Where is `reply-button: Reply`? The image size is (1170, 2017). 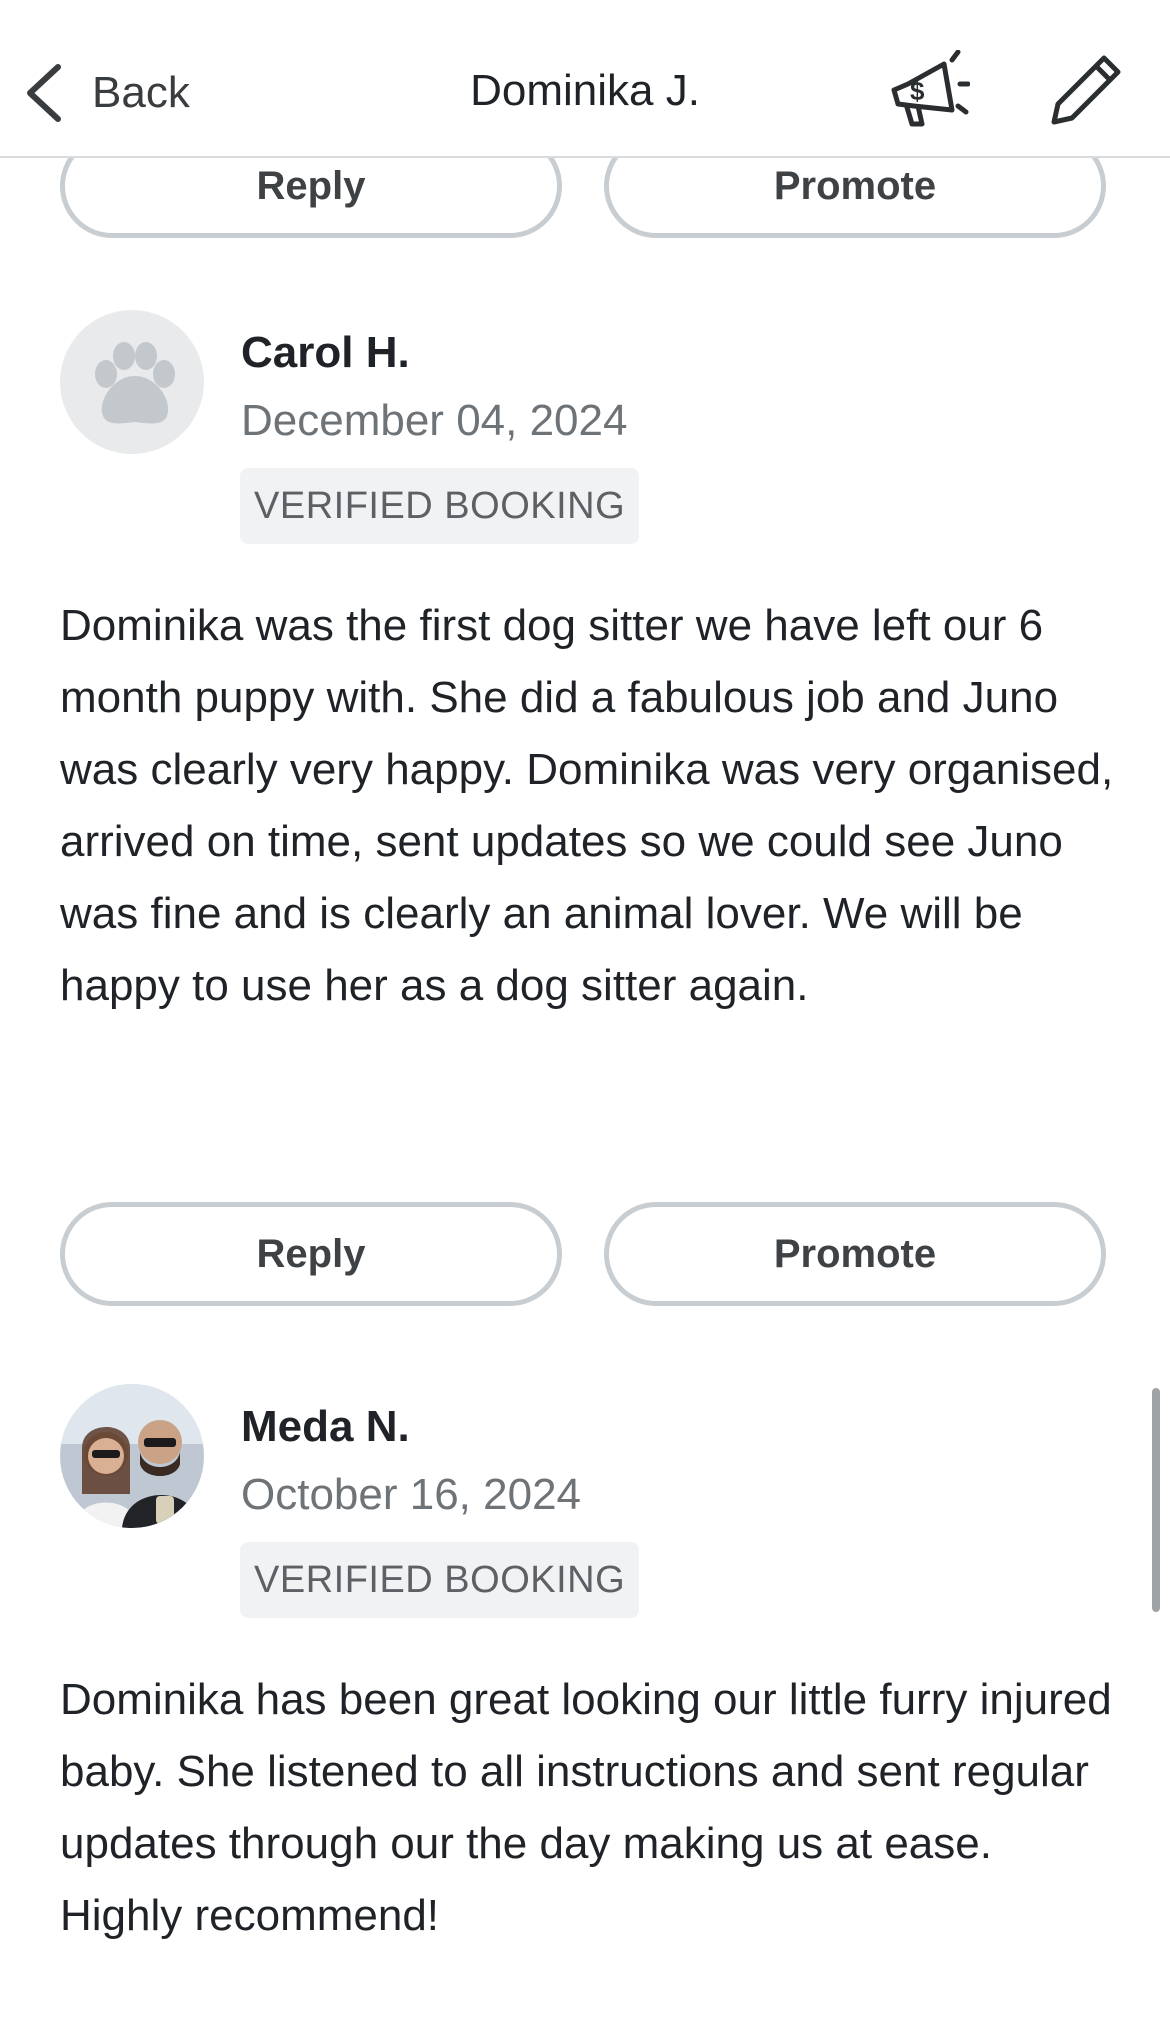 reply-button: Reply is located at coordinates (311, 1254).